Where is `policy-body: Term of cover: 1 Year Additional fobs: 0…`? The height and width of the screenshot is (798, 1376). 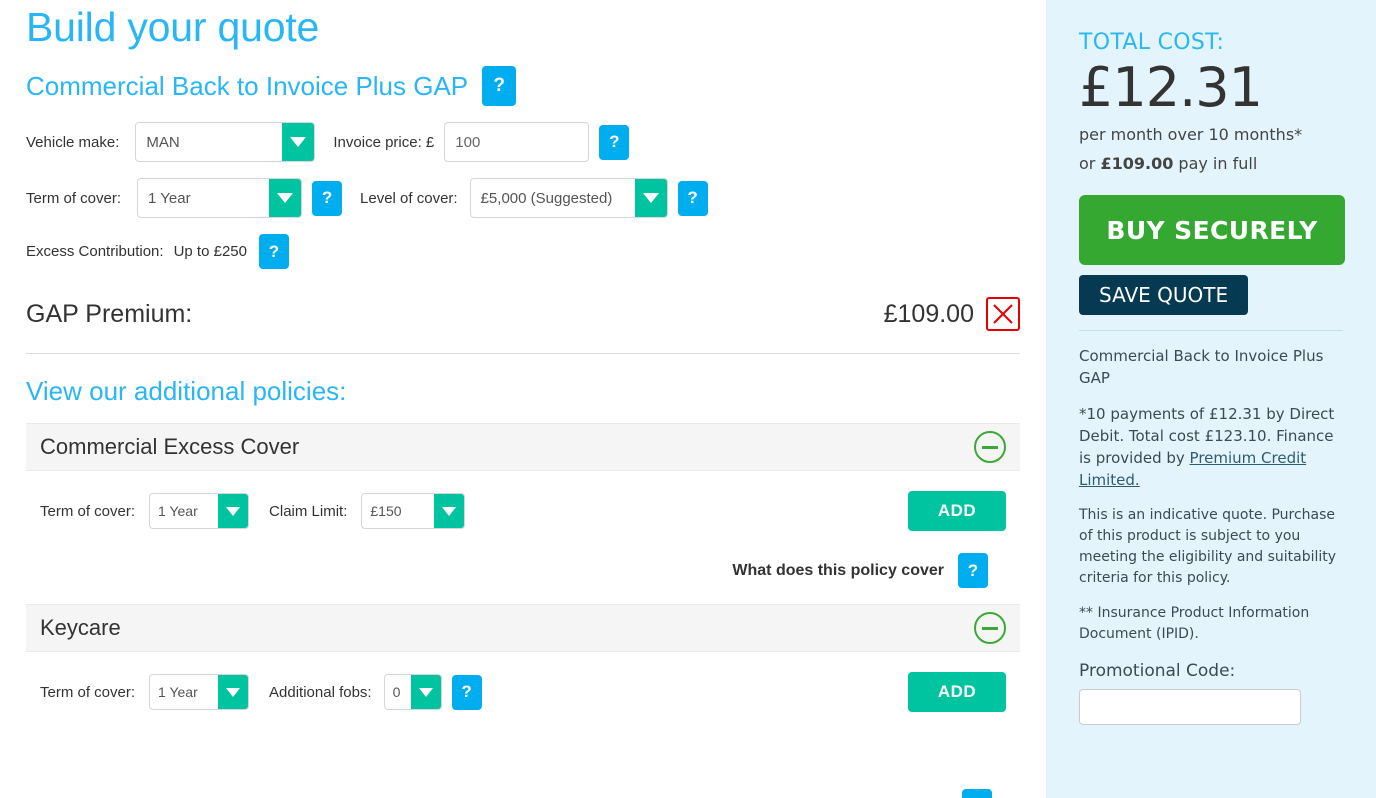 policy-body: Term of cover: 1 Year Additional fobs: 0… is located at coordinates (523, 692).